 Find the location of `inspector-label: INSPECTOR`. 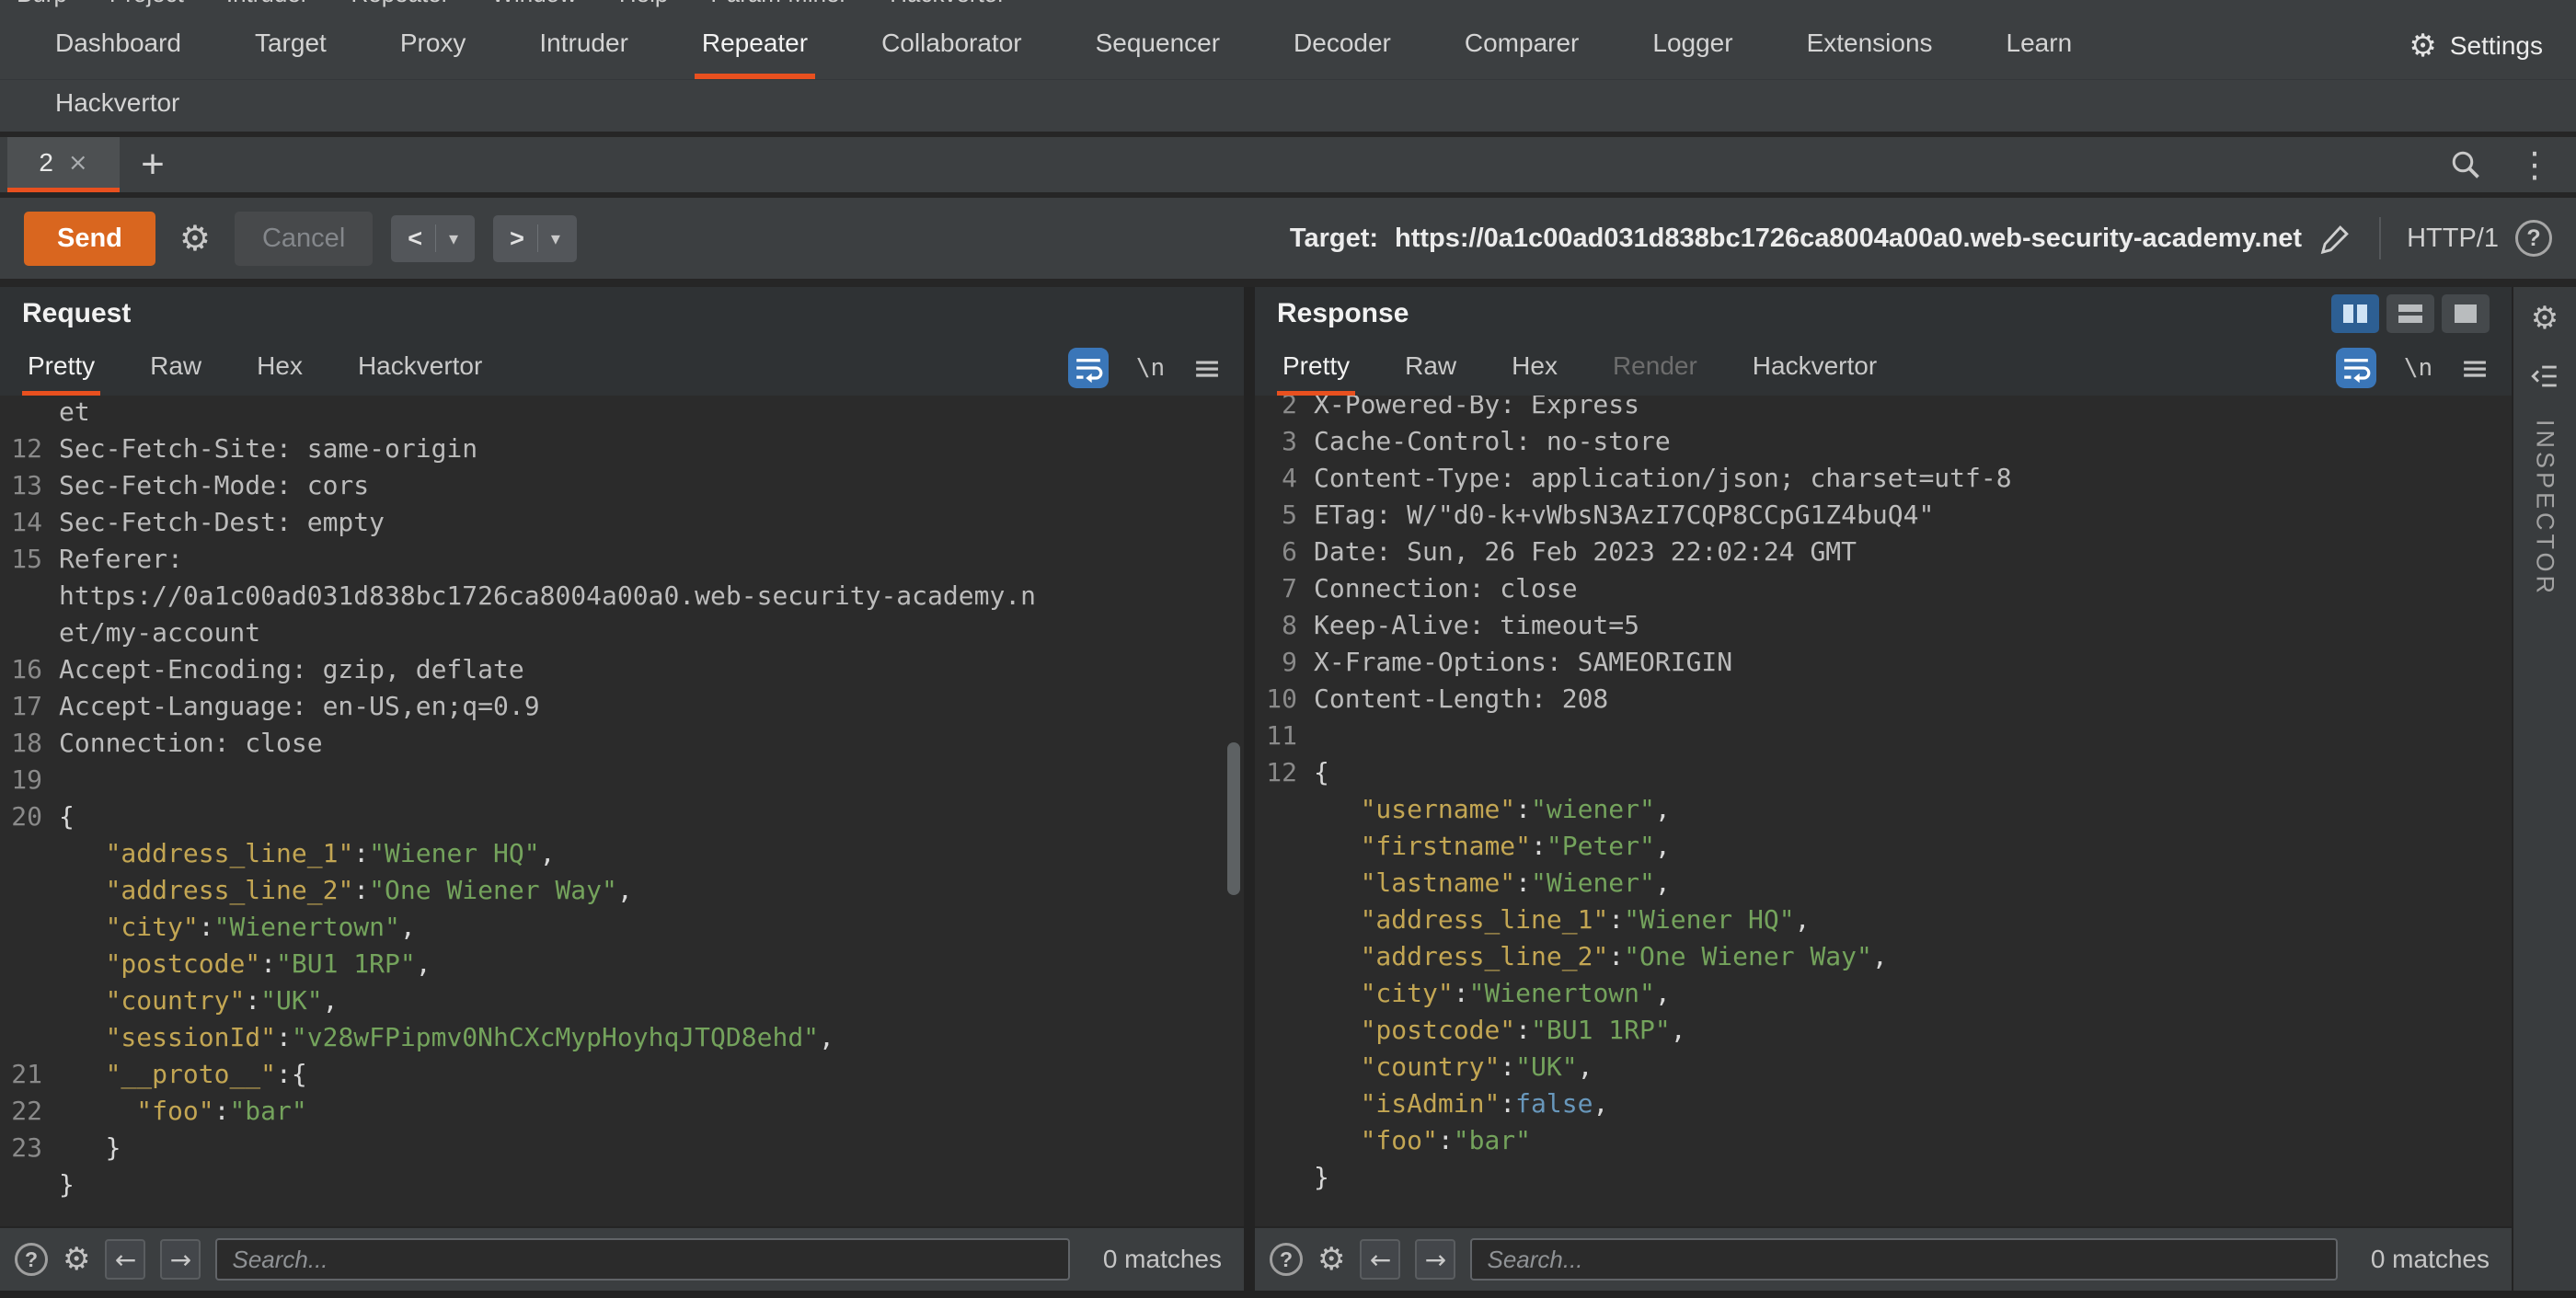

inspector-label: INSPECTOR is located at coordinates (2545, 508).